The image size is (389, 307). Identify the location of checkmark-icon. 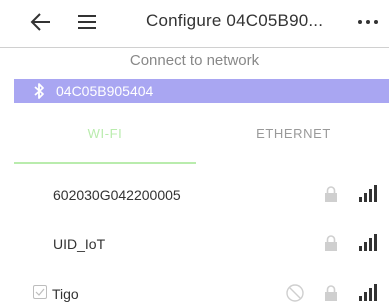
(40, 292).